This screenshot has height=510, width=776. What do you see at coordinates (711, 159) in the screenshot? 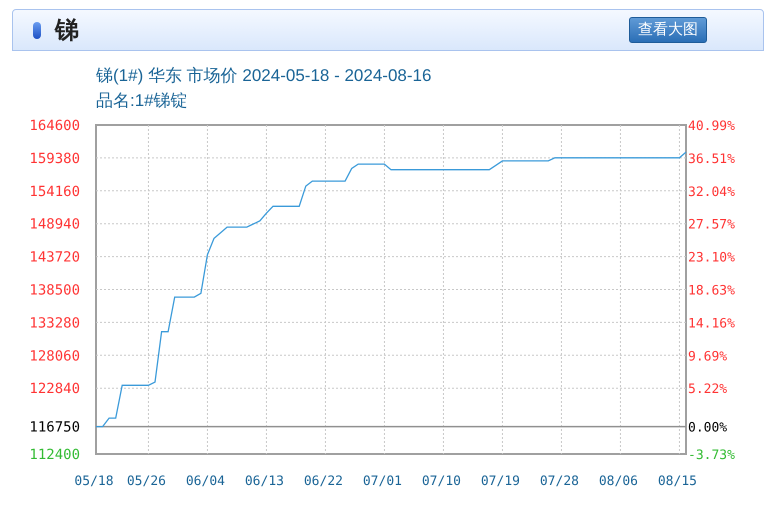
I see `percent-axis-label: 36.51%` at bounding box center [711, 159].